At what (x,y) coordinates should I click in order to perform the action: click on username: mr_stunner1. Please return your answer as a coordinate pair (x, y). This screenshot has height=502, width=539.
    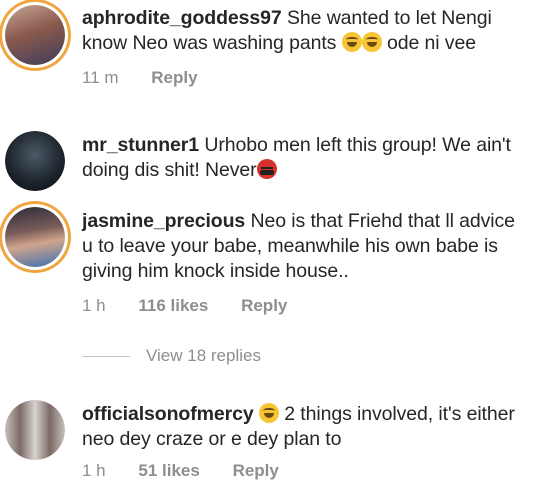
    Looking at the image, I should click on (140, 145).